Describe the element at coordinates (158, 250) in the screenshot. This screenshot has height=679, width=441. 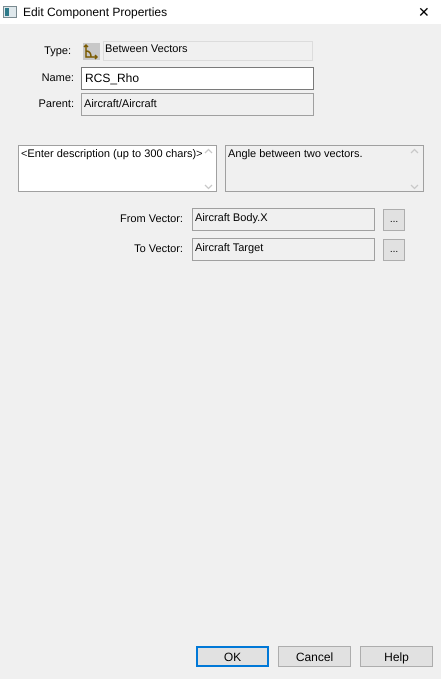
I see `vector-label: To Vector:` at that location.